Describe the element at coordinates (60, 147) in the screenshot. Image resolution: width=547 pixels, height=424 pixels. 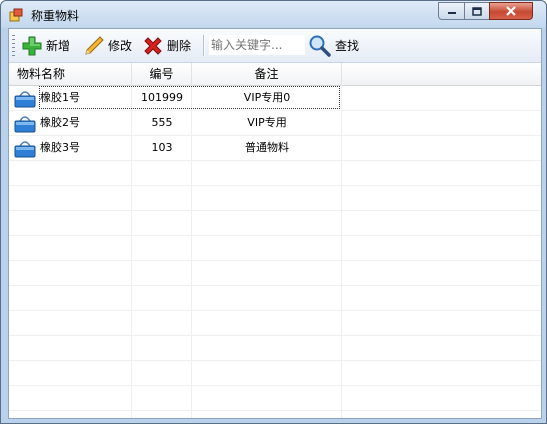
I see `cell-name: 橡胶3号` at that location.